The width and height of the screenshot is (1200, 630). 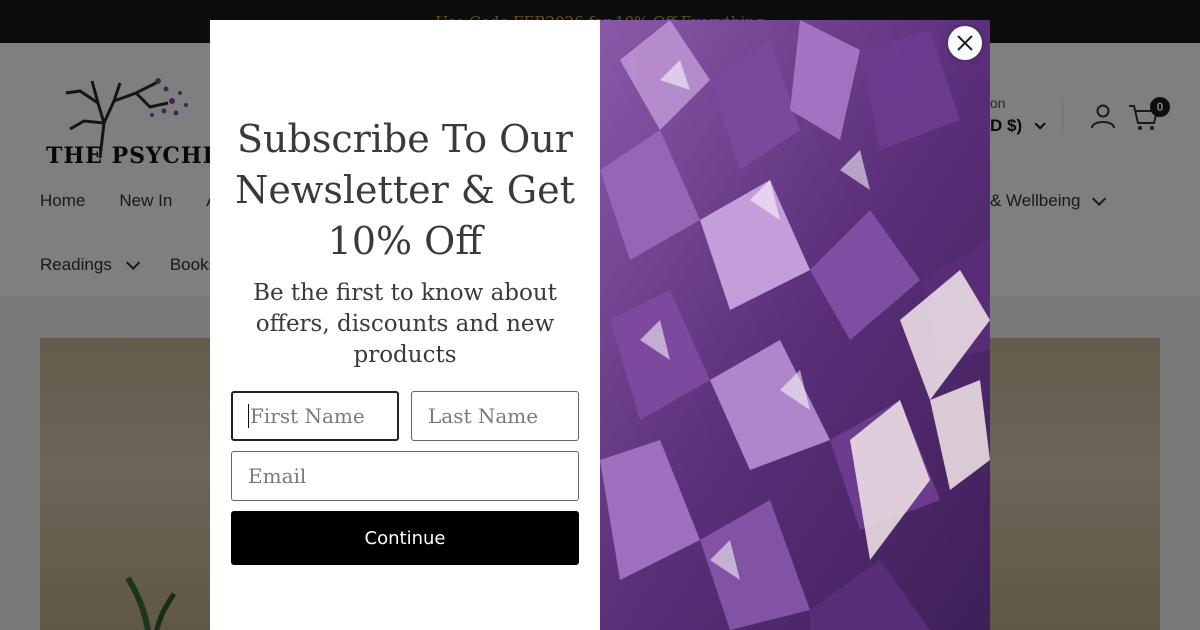 I want to click on last-name-placeholder: Last Name, so click(x=483, y=416).